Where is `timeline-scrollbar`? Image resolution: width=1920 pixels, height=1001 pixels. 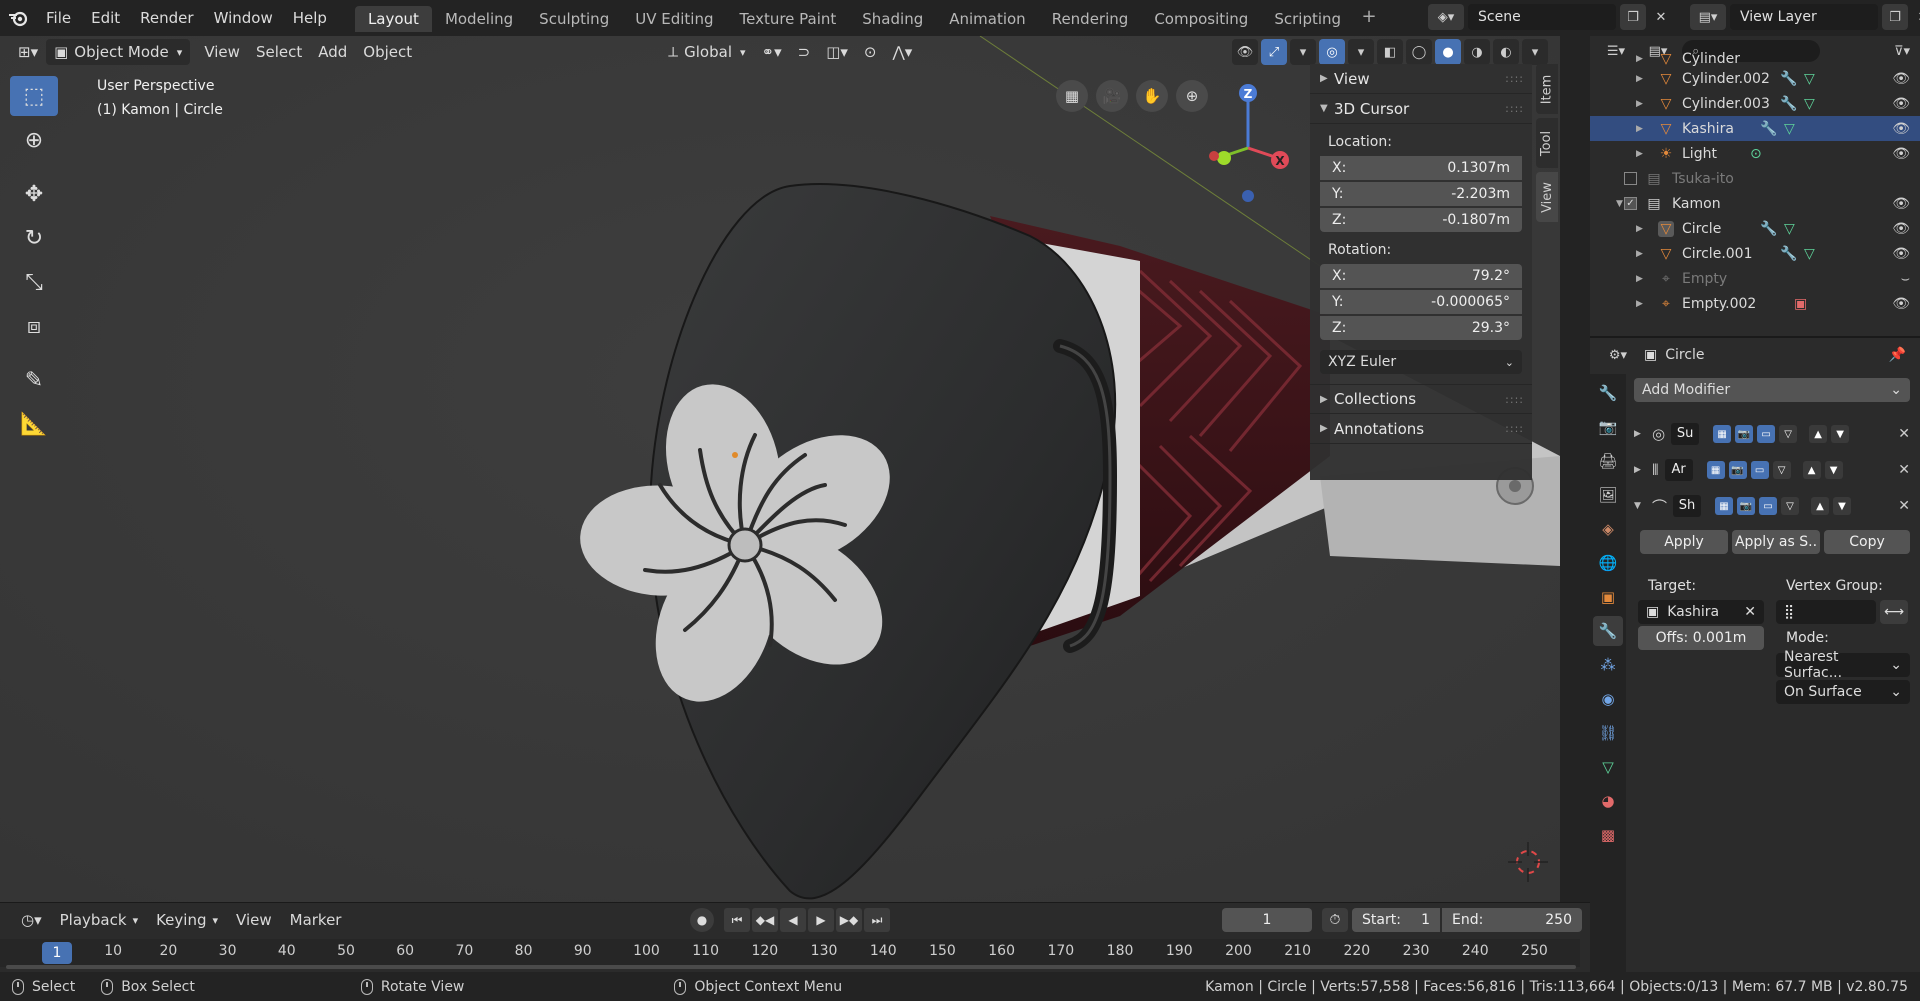
timeline-scrollbar is located at coordinates (791, 967).